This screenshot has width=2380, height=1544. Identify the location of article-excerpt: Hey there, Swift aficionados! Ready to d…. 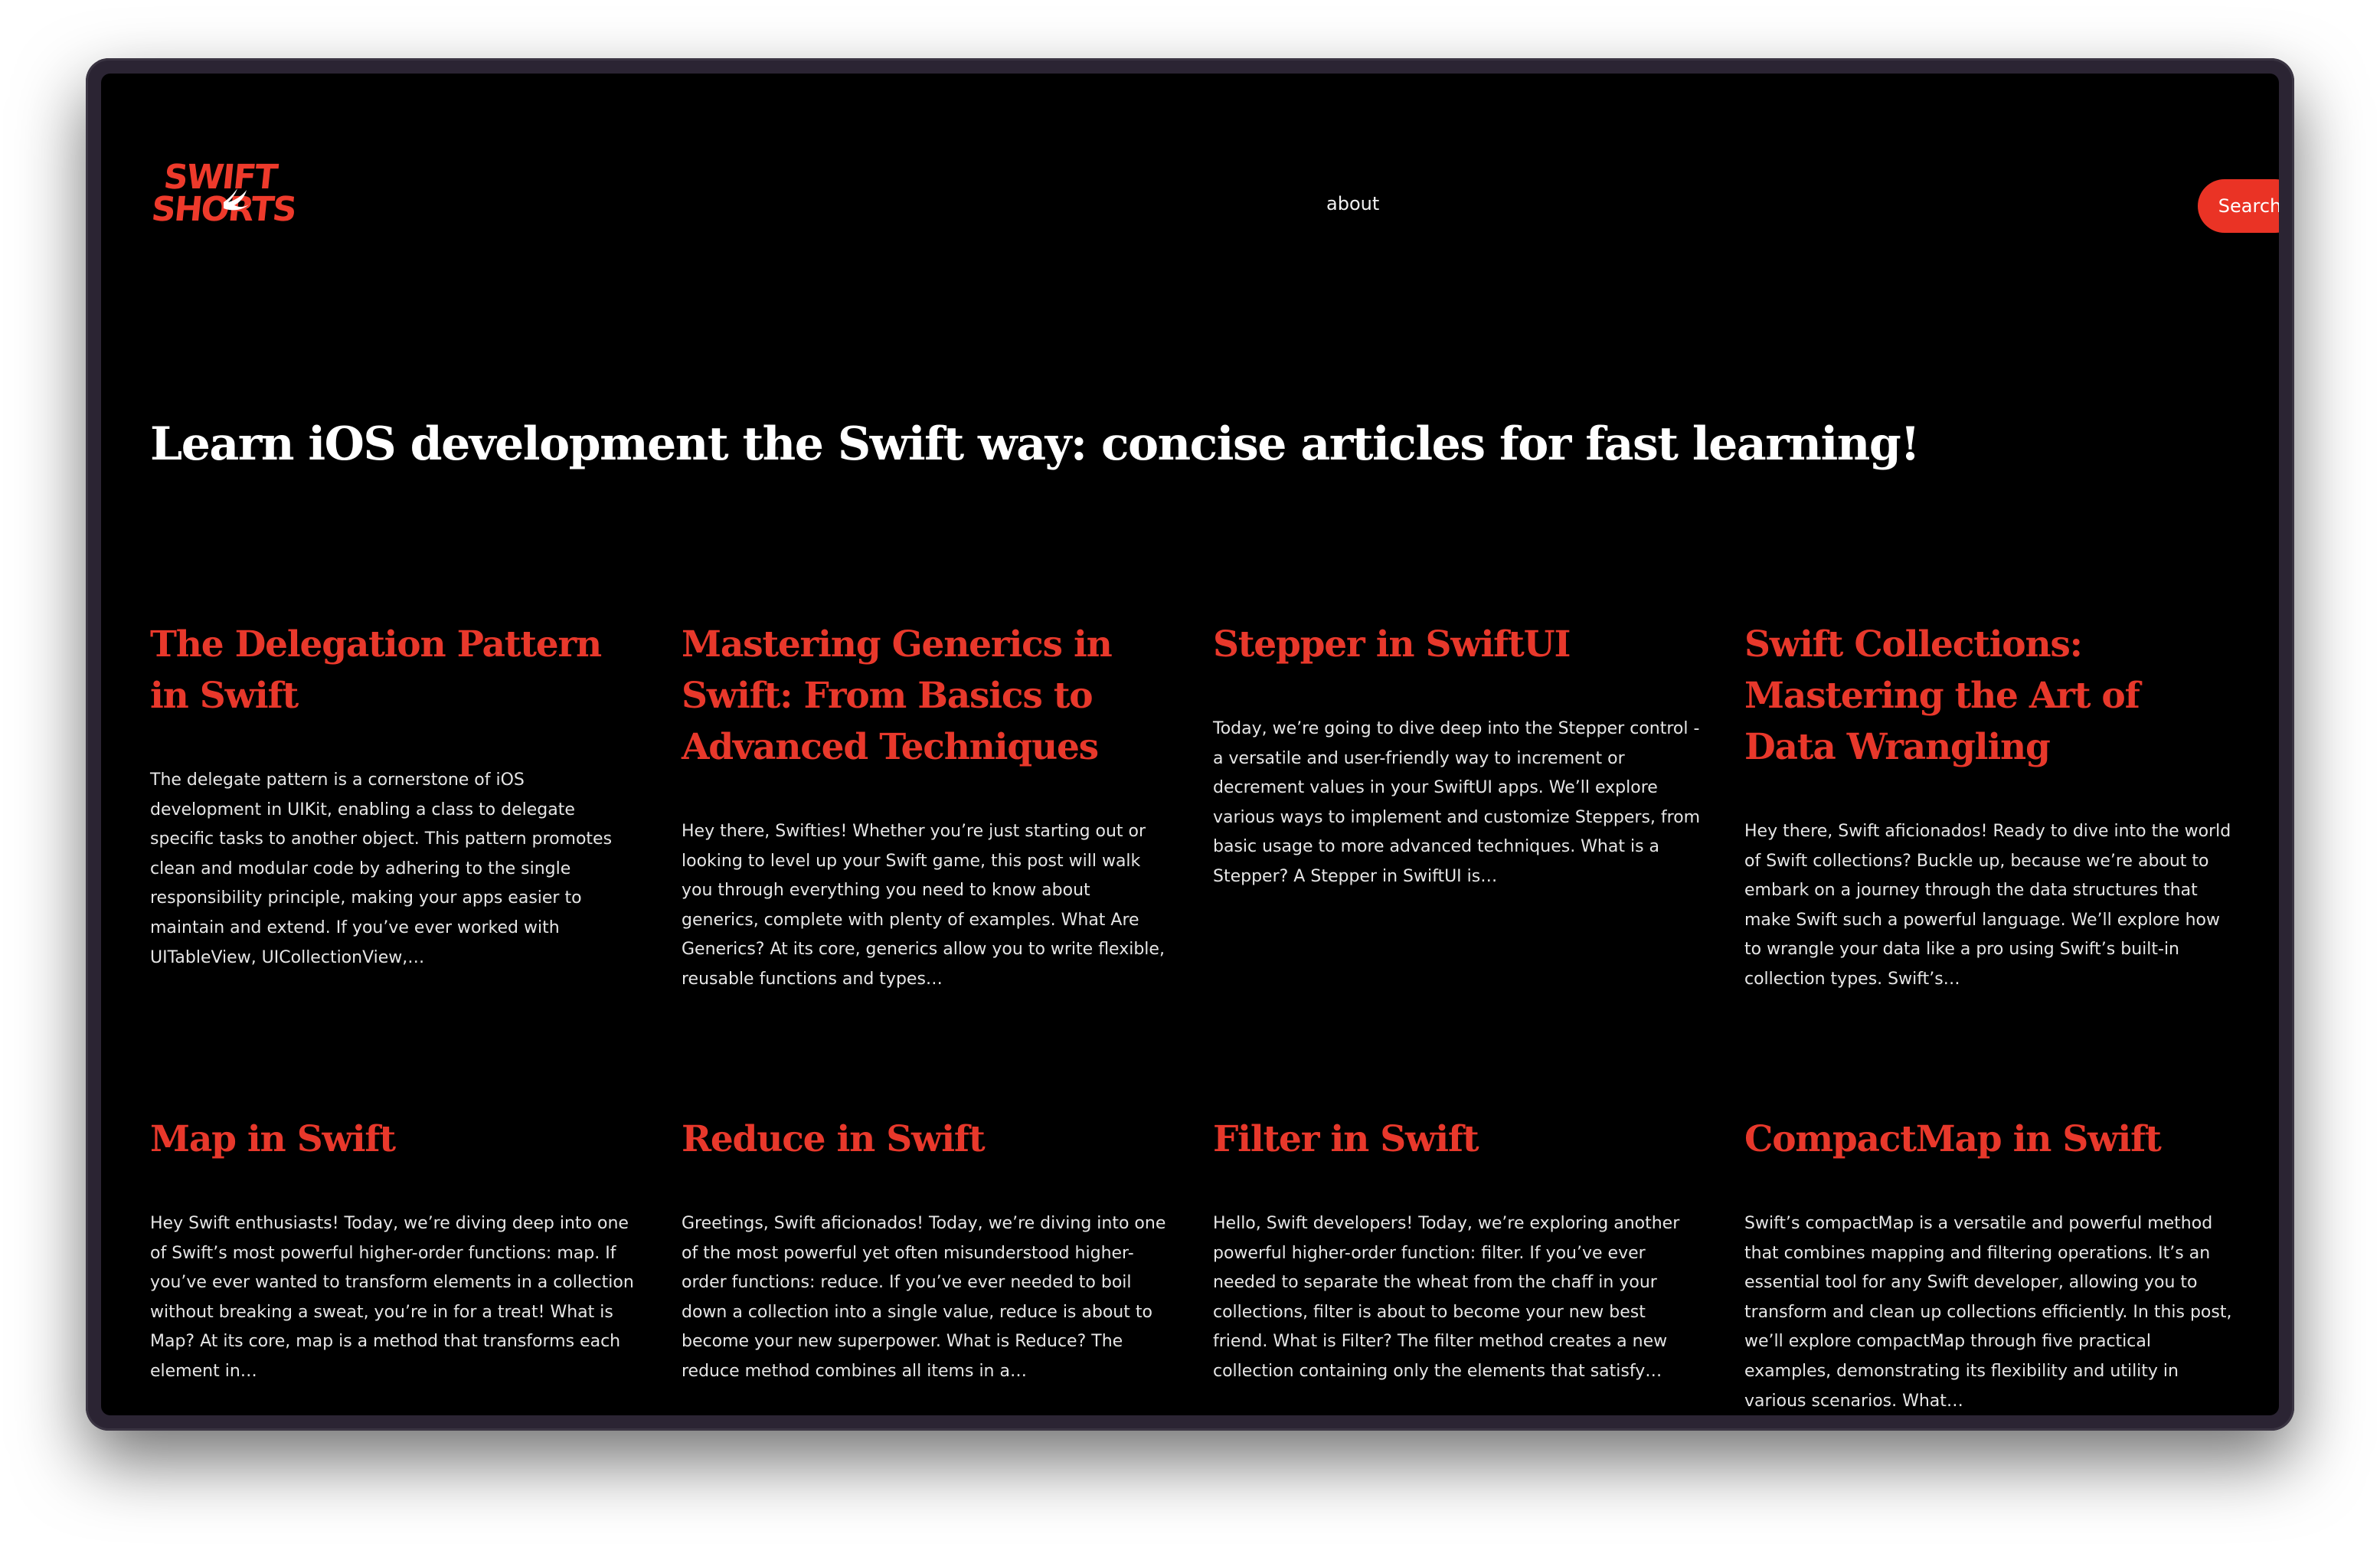
(1987, 906).